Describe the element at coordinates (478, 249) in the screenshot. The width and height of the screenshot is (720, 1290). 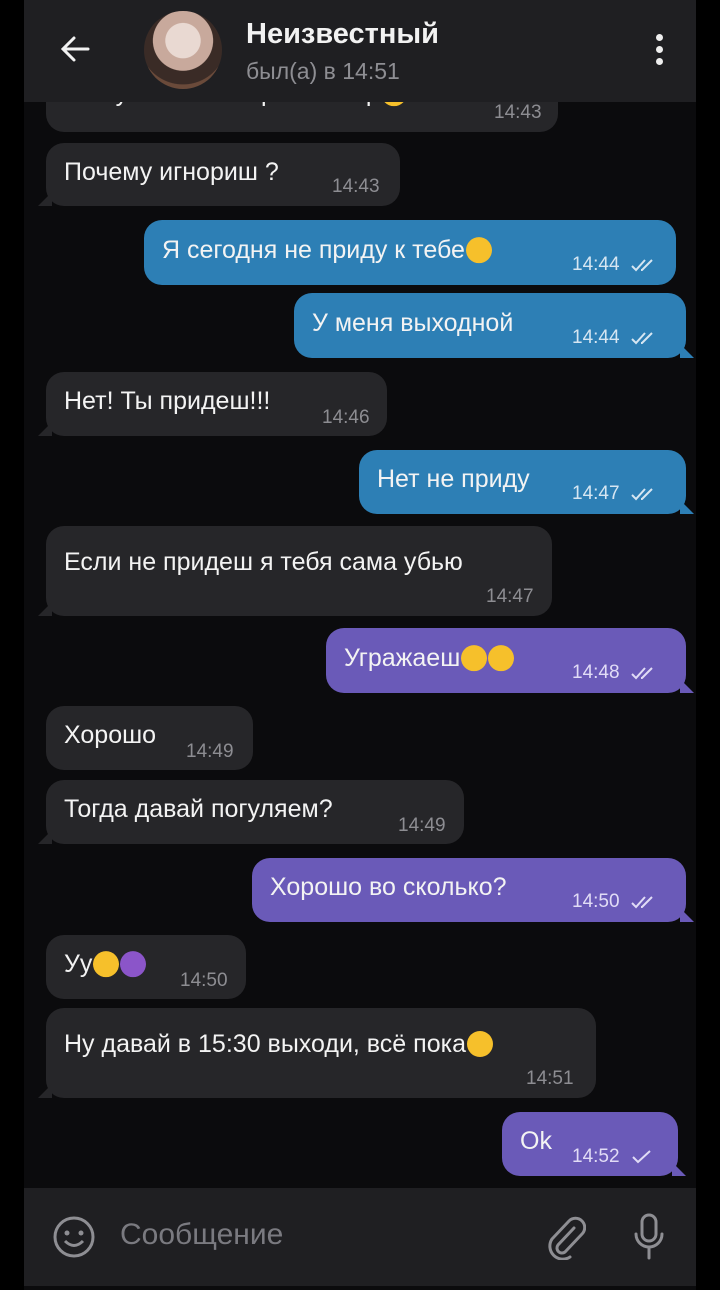
I see `relieved-face-emoji-icon` at that location.